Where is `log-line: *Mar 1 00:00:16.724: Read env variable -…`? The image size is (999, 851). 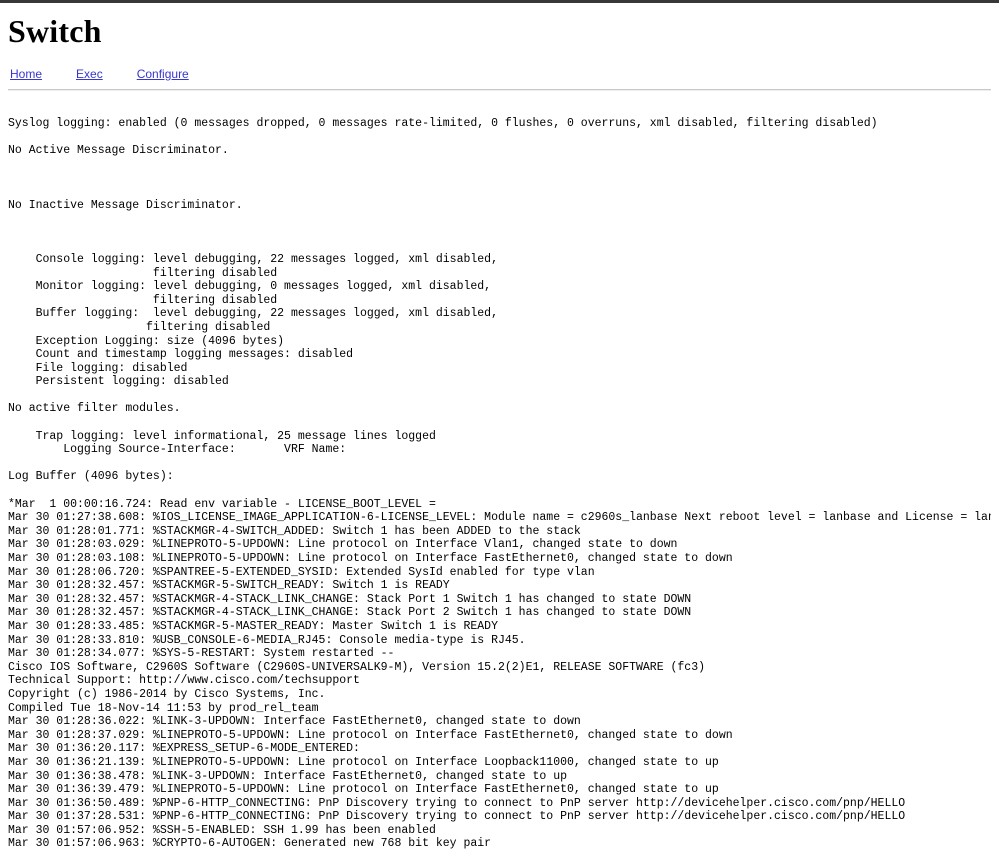
log-line: *Mar 1 00:00:16.724: Read env variable -… is located at coordinates (222, 504).